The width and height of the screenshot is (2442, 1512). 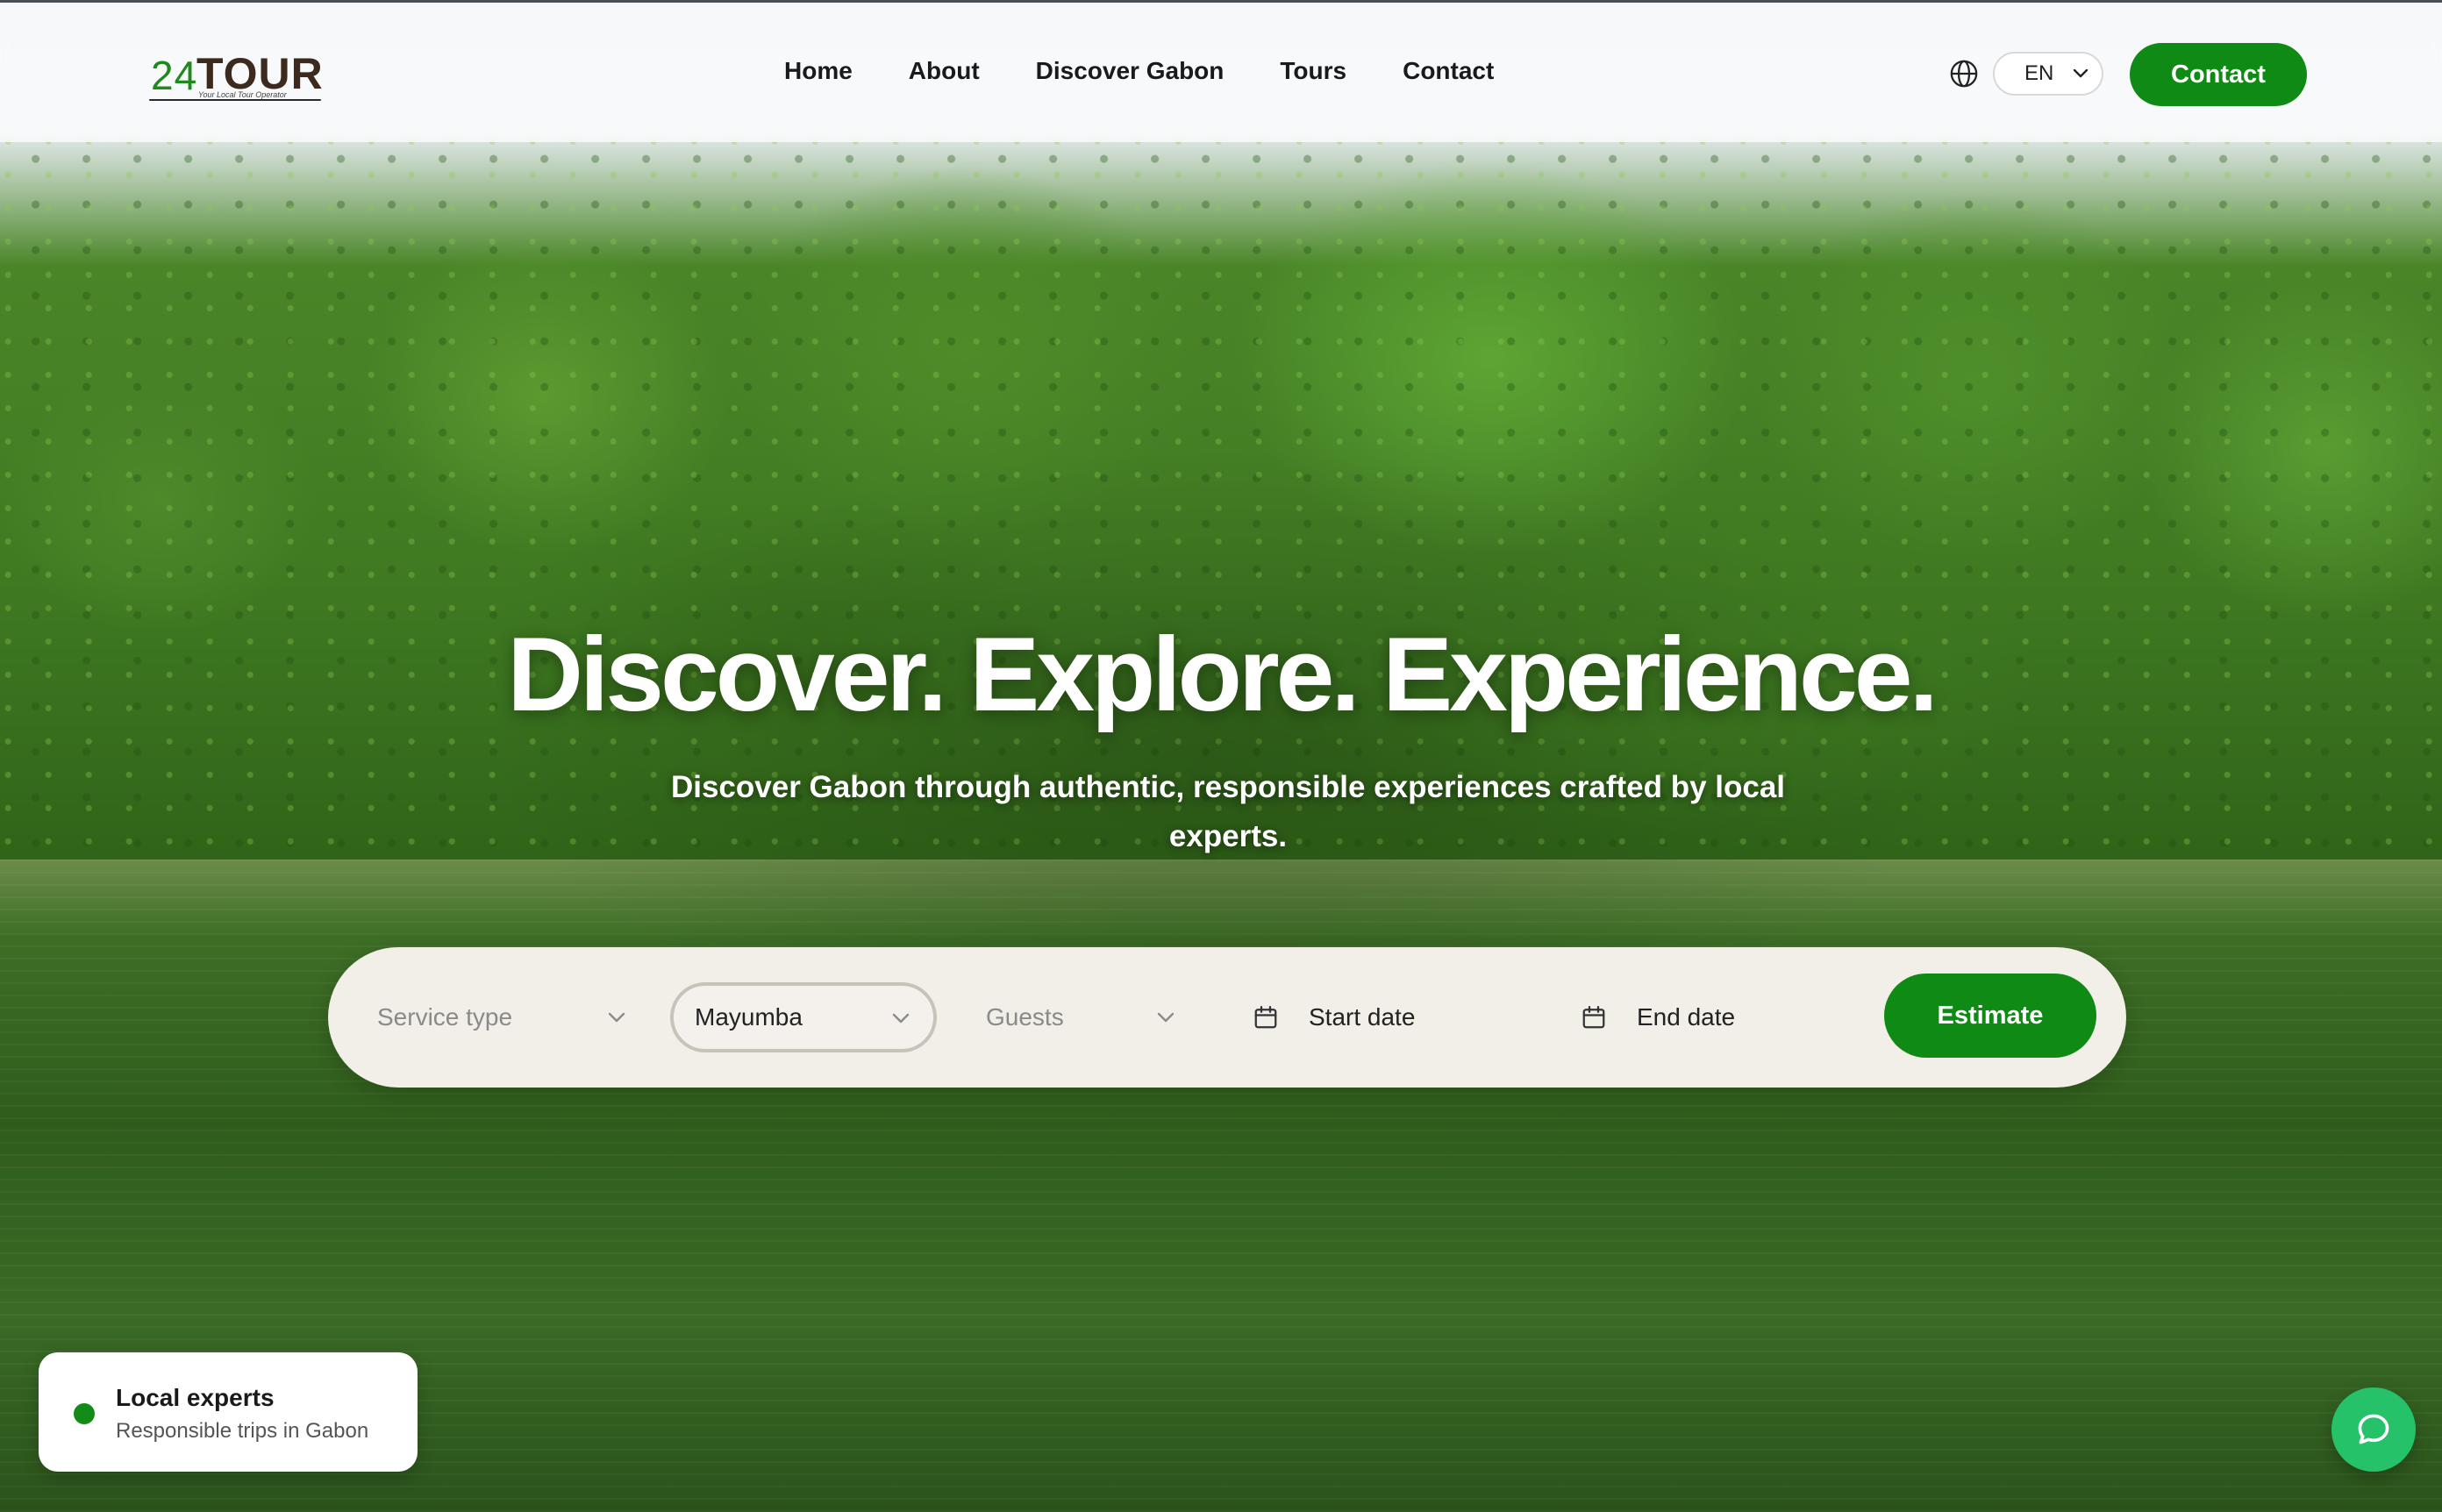 I want to click on brand-logo: 24 TOUR Your Local Tour Operator, so click(x=235, y=75).